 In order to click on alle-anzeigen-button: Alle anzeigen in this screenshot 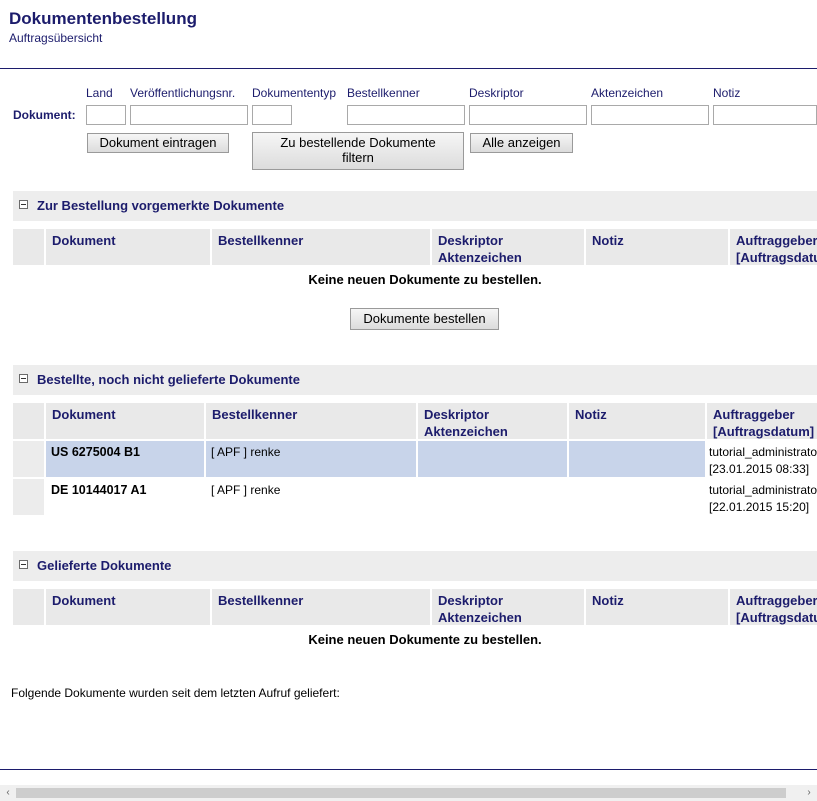, I will do `click(521, 143)`.